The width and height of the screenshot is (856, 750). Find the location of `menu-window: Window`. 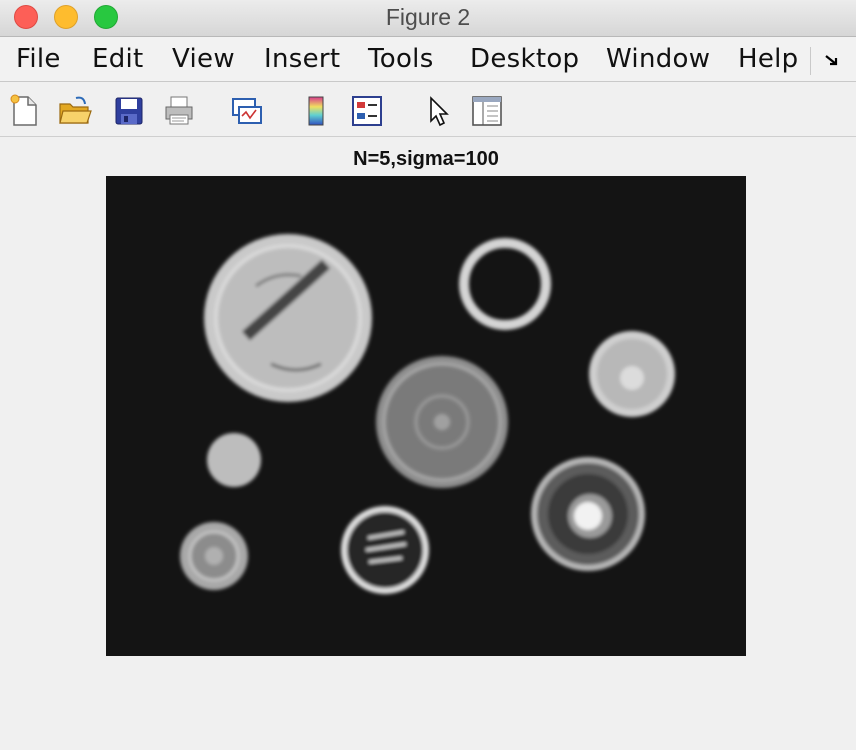

menu-window: Window is located at coordinates (658, 59).